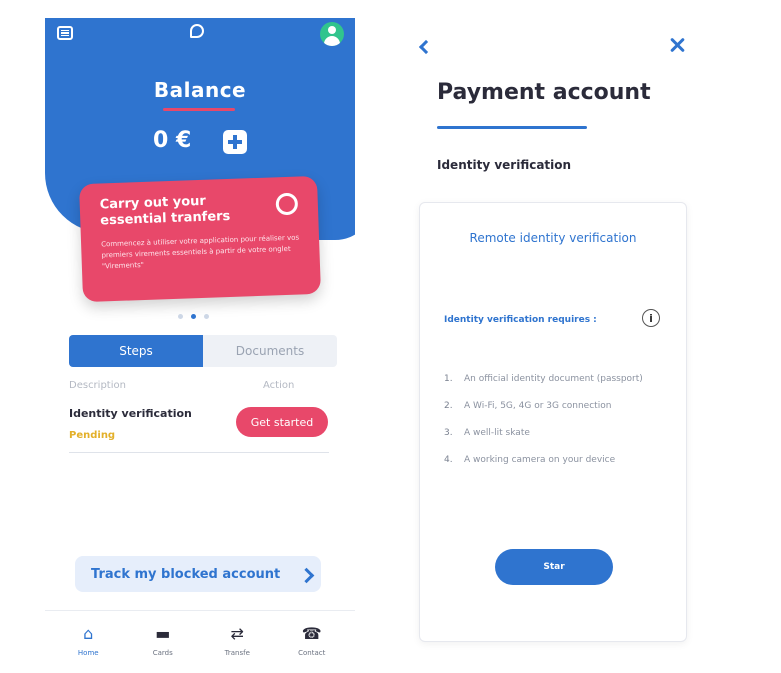 The width and height of the screenshot is (781, 673). I want to click on balance-underline, so click(199, 109).